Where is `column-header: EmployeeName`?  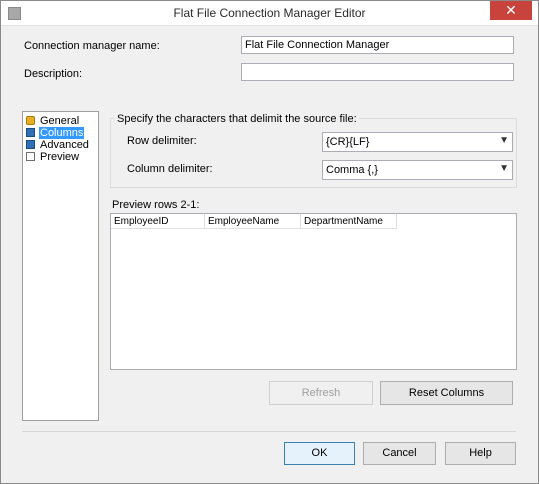
column-header: EmployeeName is located at coordinates (253, 221).